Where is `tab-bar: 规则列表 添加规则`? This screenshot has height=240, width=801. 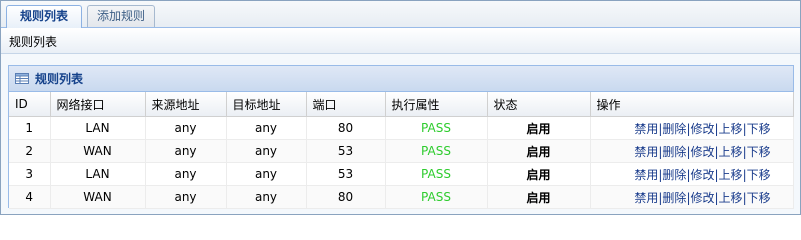 tab-bar: 规则列表 添加规则 is located at coordinates (400, 14).